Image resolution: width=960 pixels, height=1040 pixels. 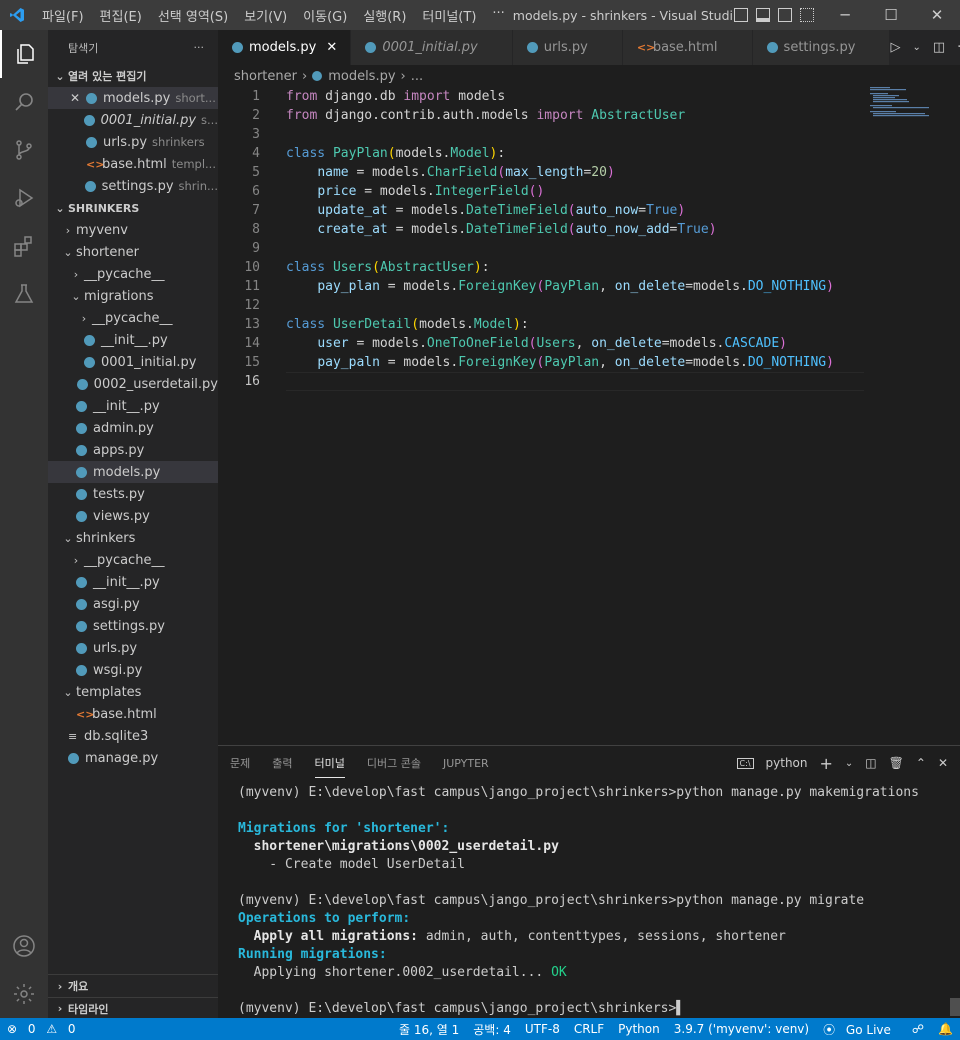 I want to click on menu-item: 실행(R), so click(x=384, y=15).